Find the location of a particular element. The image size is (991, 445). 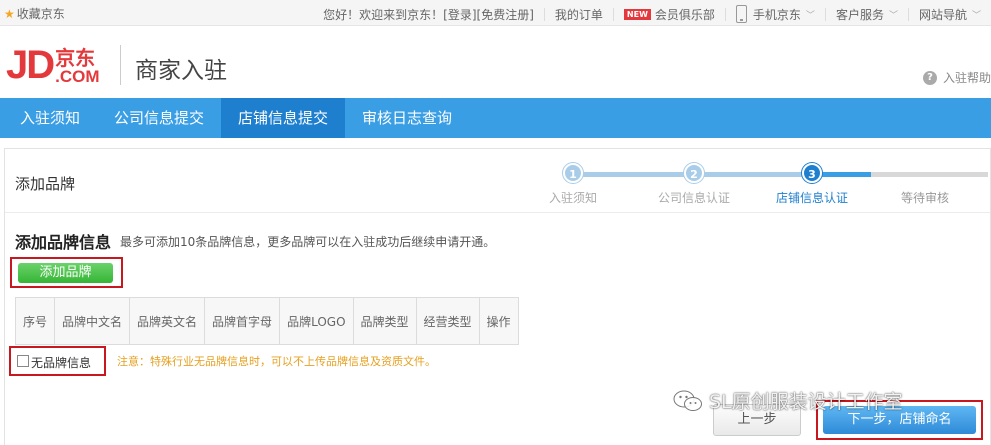

add-brand-button: 添加品牌 is located at coordinates (65, 273).